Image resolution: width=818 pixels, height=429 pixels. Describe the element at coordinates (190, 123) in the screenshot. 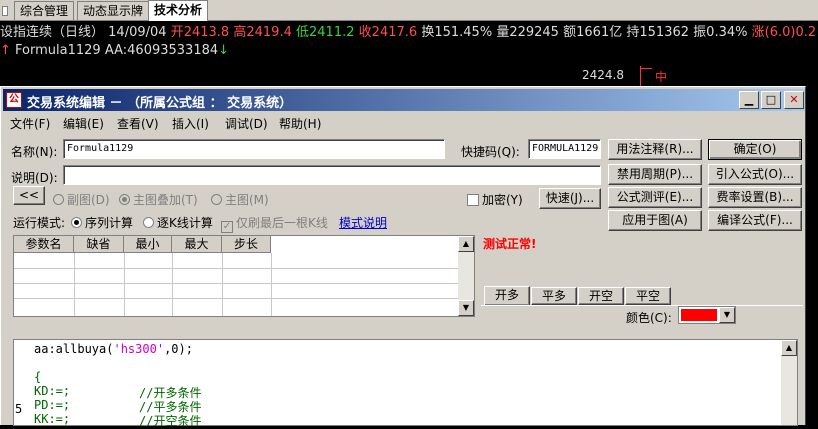

I see `menu-insert: 插入(I)` at that location.